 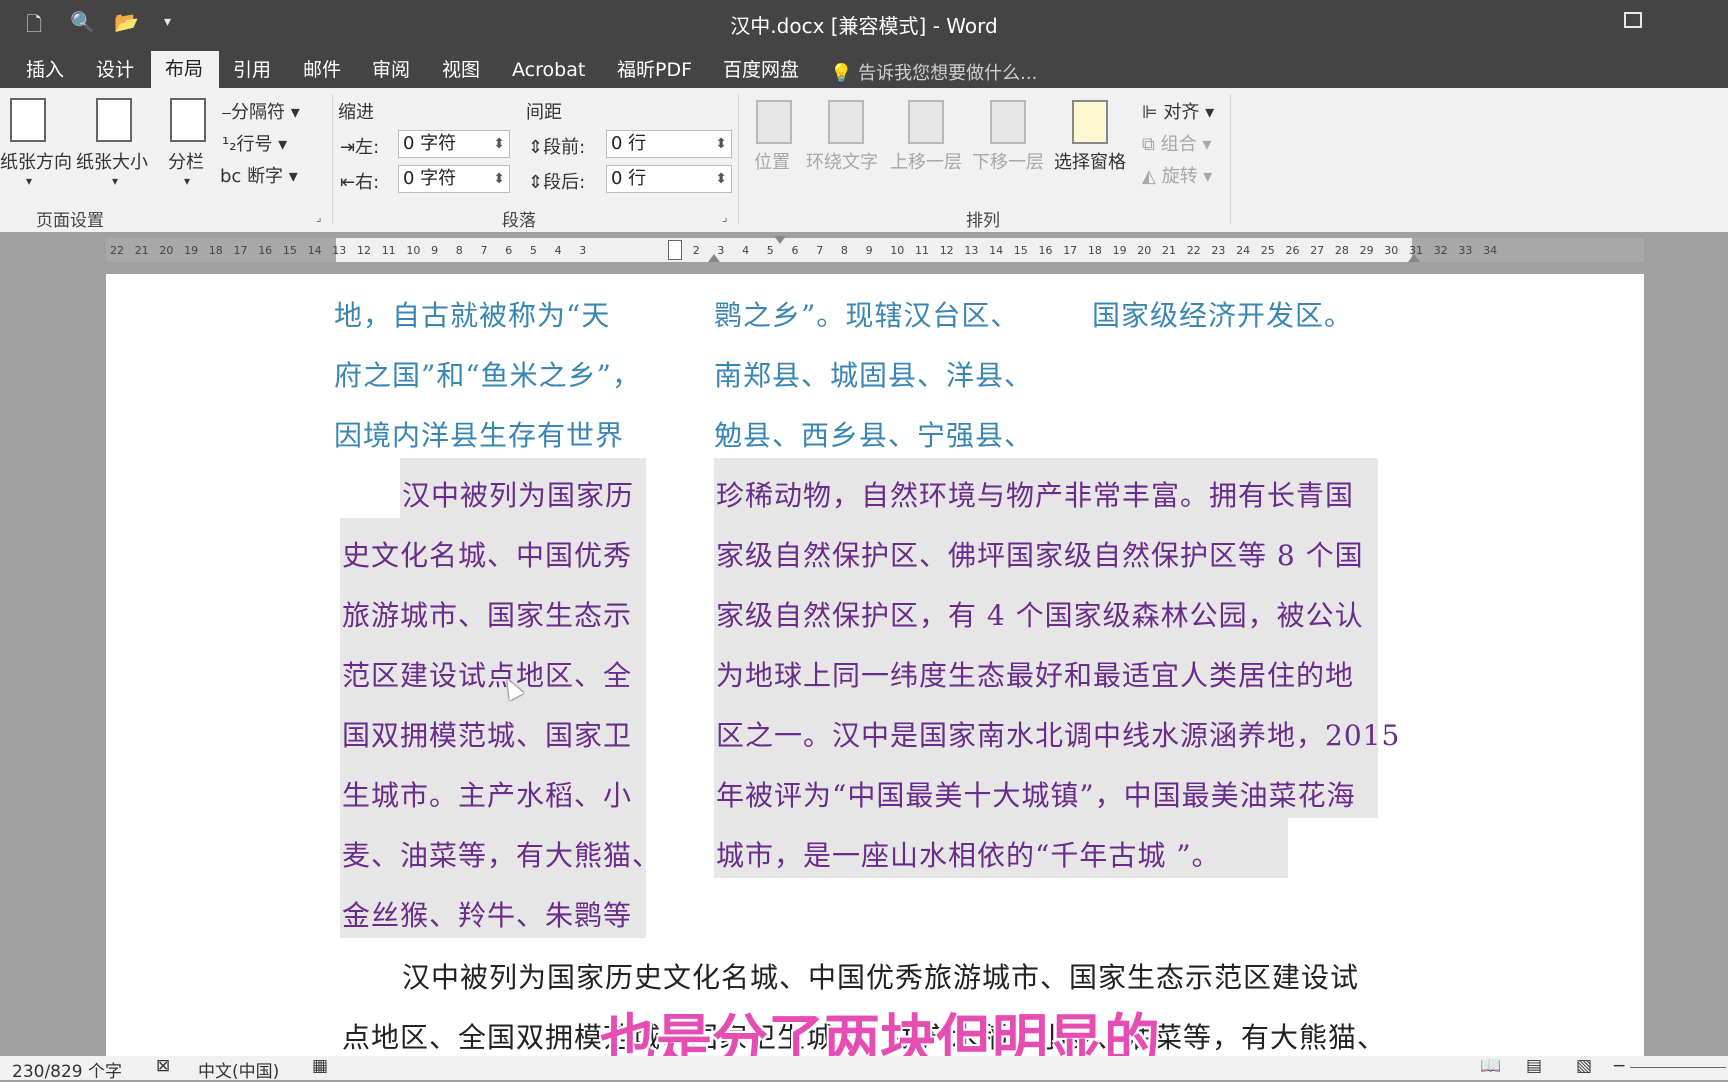 What do you see at coordinates (780, 240) in the screenshot?
I see `first-line-indent-marker` at bounding box center [780, 240].